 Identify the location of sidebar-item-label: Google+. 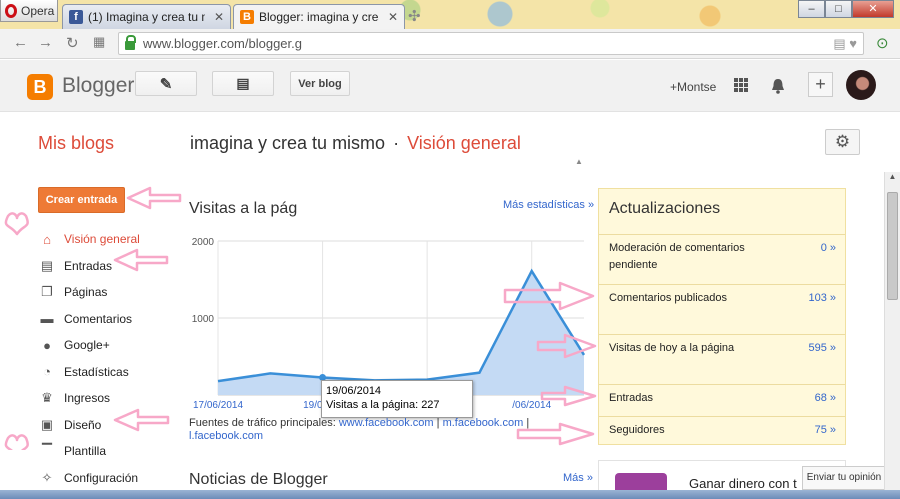
(87, 345).